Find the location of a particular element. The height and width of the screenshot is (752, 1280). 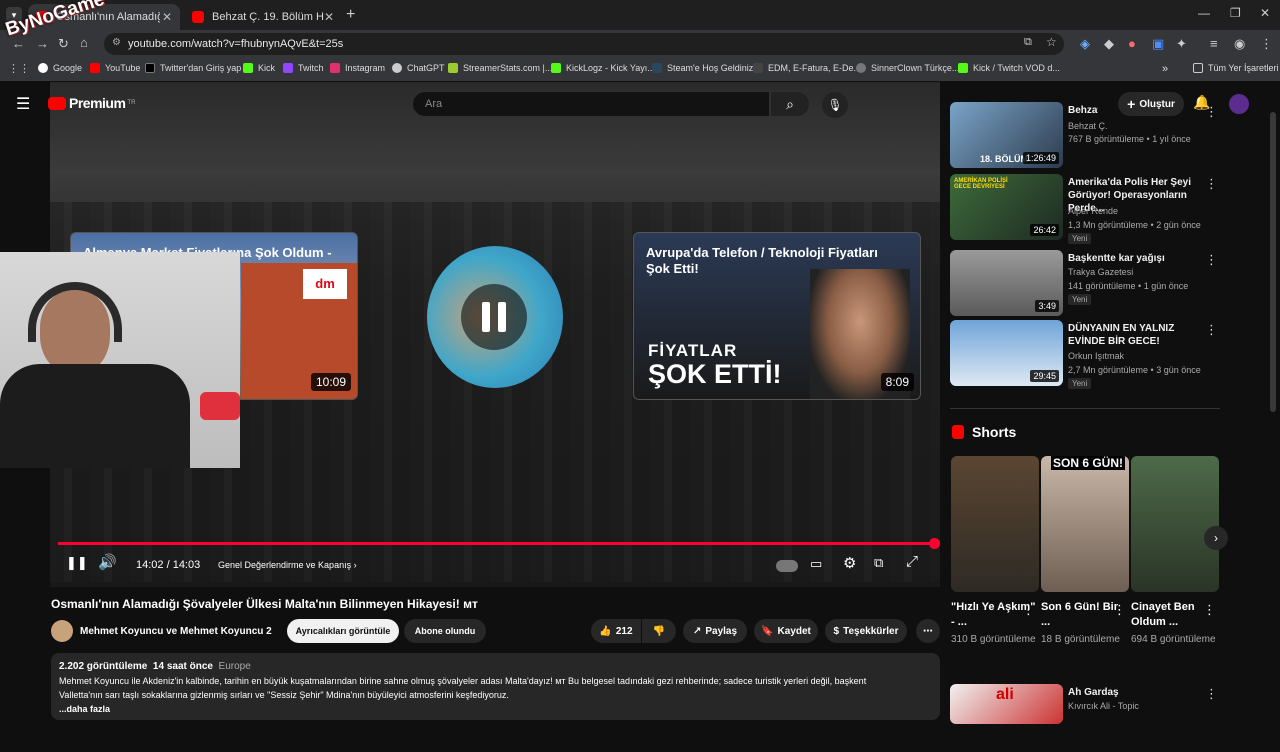

channel-name: Mehmet Koyuncu ve Mehmet Koyuncu 2 is located at coordinates (176, 631).